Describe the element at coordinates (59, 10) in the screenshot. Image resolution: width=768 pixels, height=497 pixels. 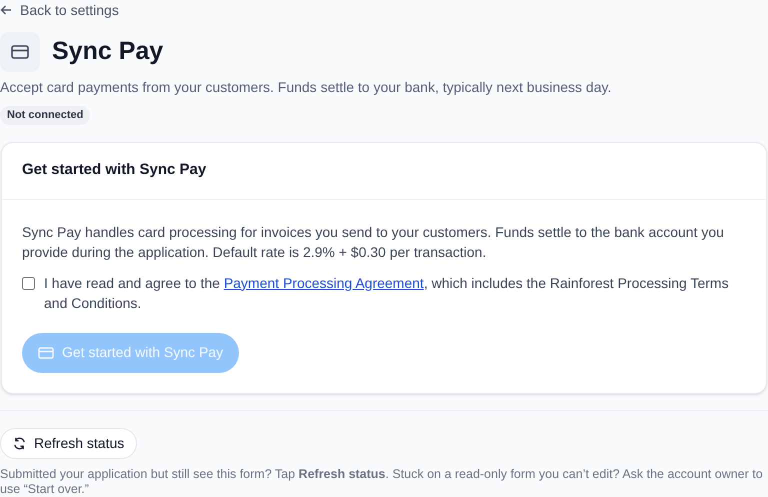
I see `back-link: Back to settings` at that location.